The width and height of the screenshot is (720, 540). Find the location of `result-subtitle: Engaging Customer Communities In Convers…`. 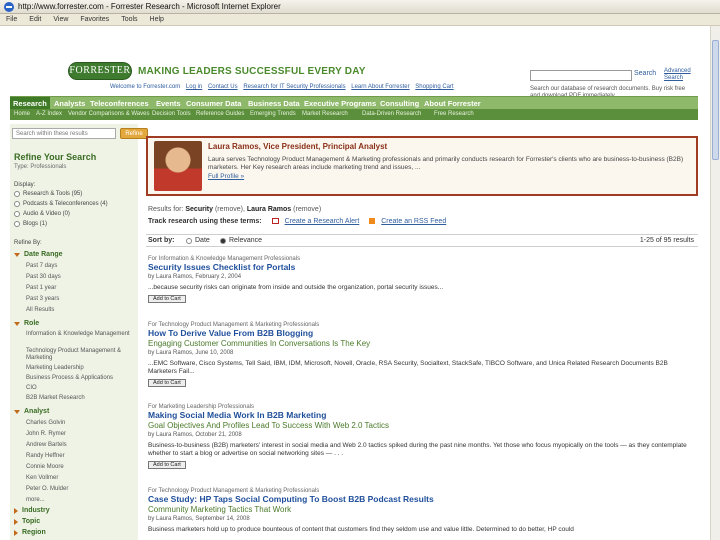

result-subtitle: Engaging Customer Communities In Convers… is located at coordinates (259, 343).